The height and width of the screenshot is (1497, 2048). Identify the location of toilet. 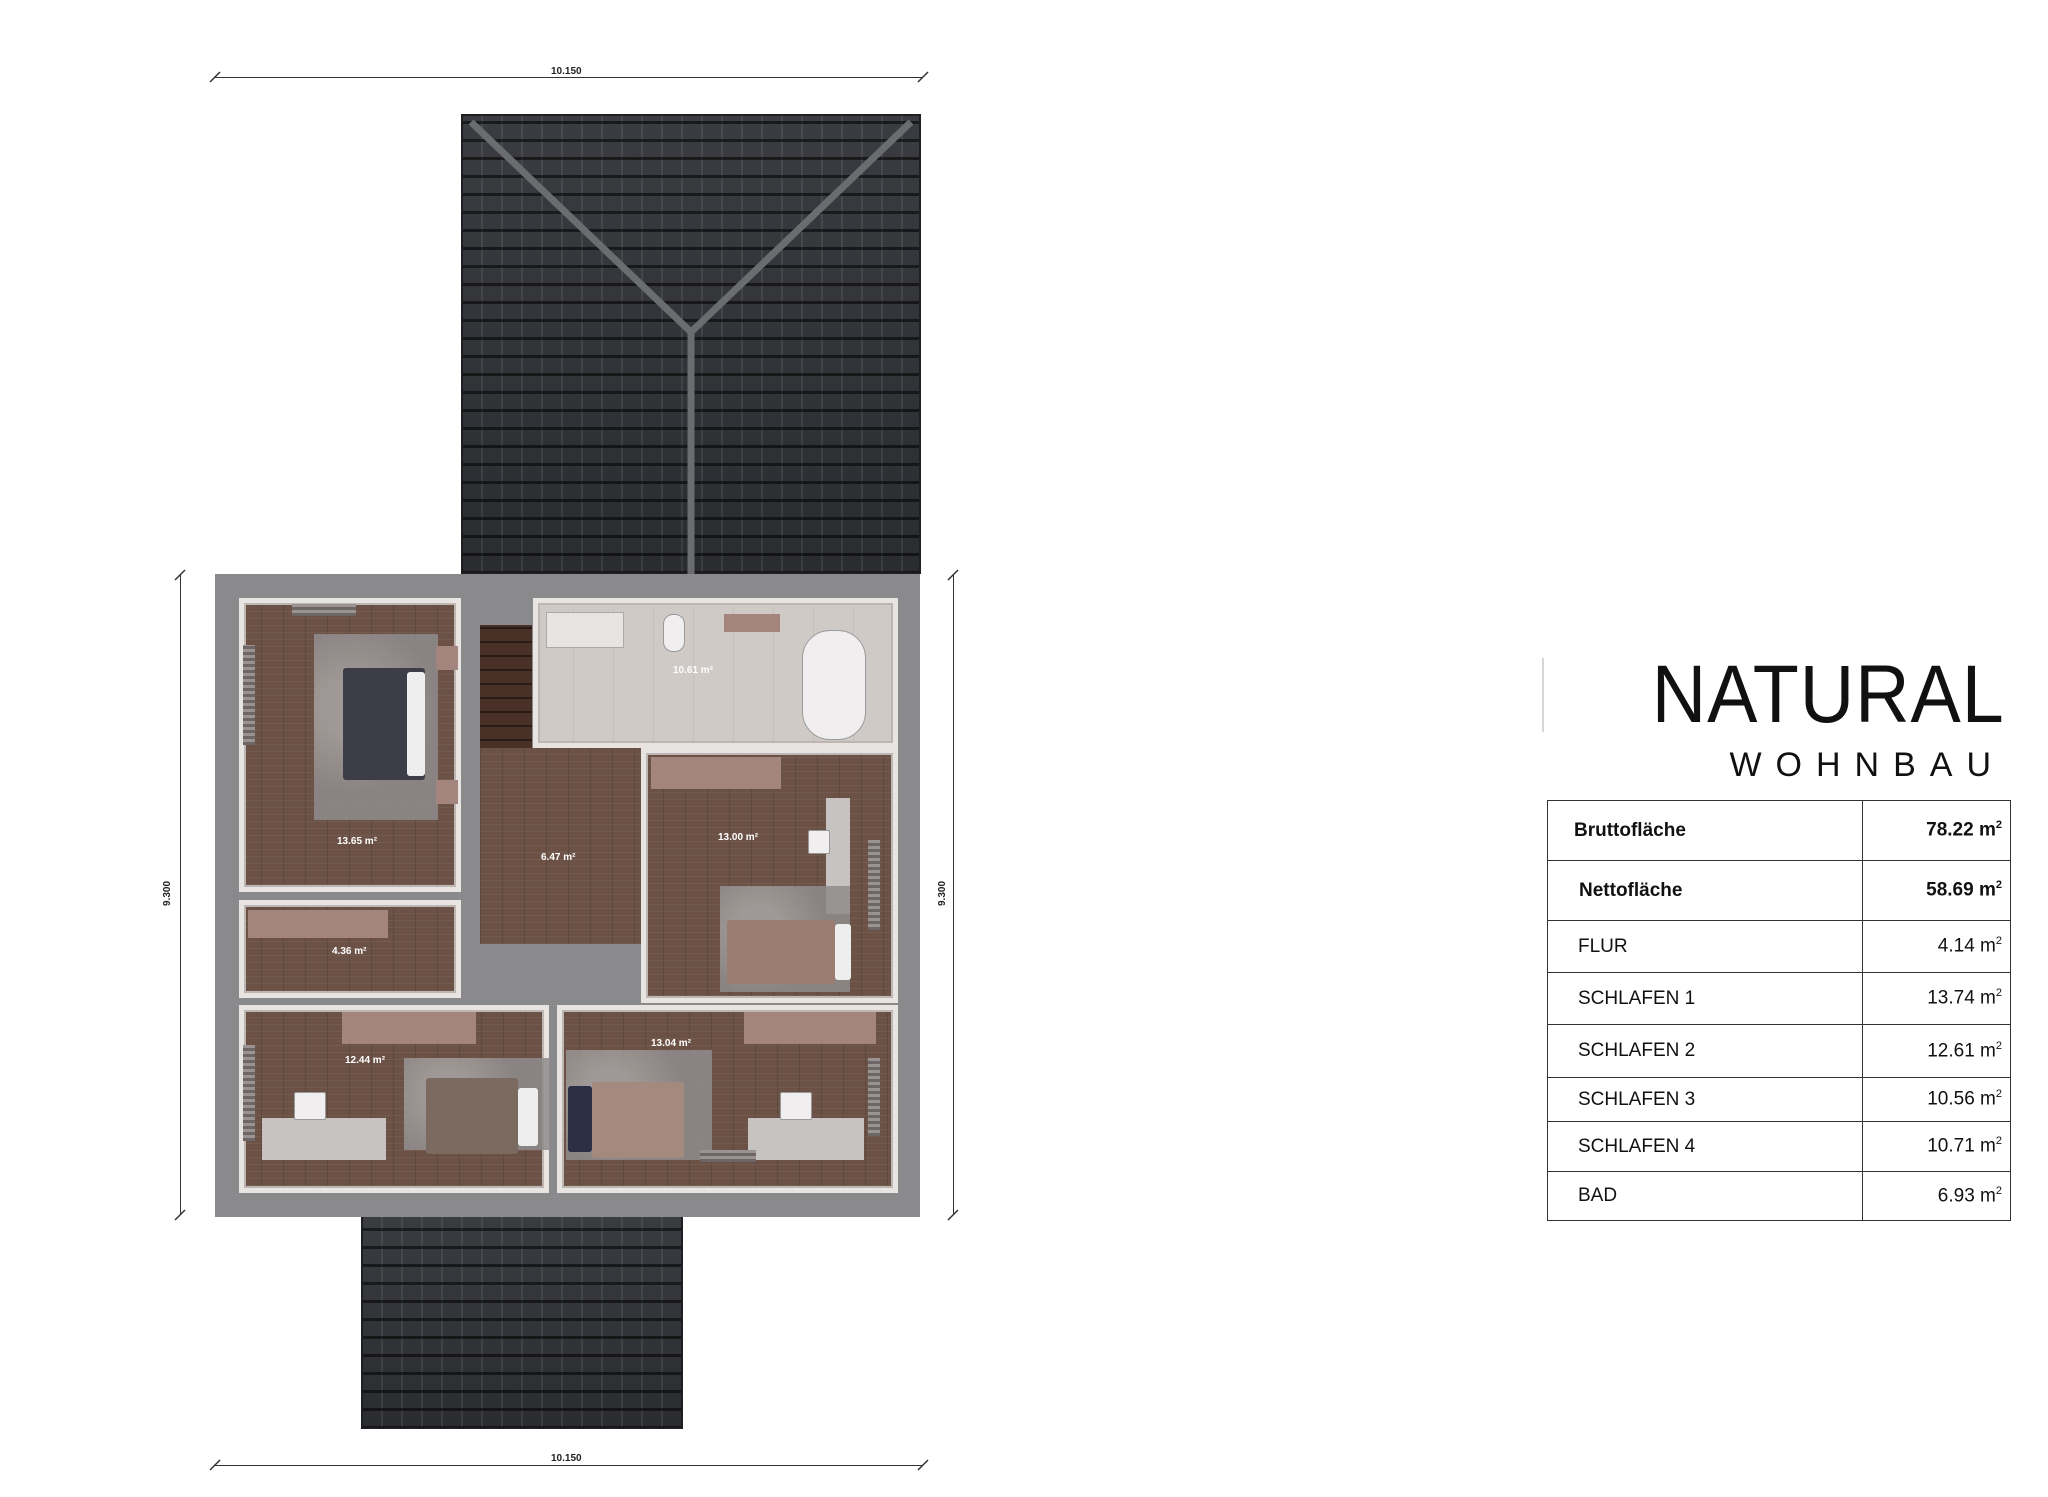
(674, 633).